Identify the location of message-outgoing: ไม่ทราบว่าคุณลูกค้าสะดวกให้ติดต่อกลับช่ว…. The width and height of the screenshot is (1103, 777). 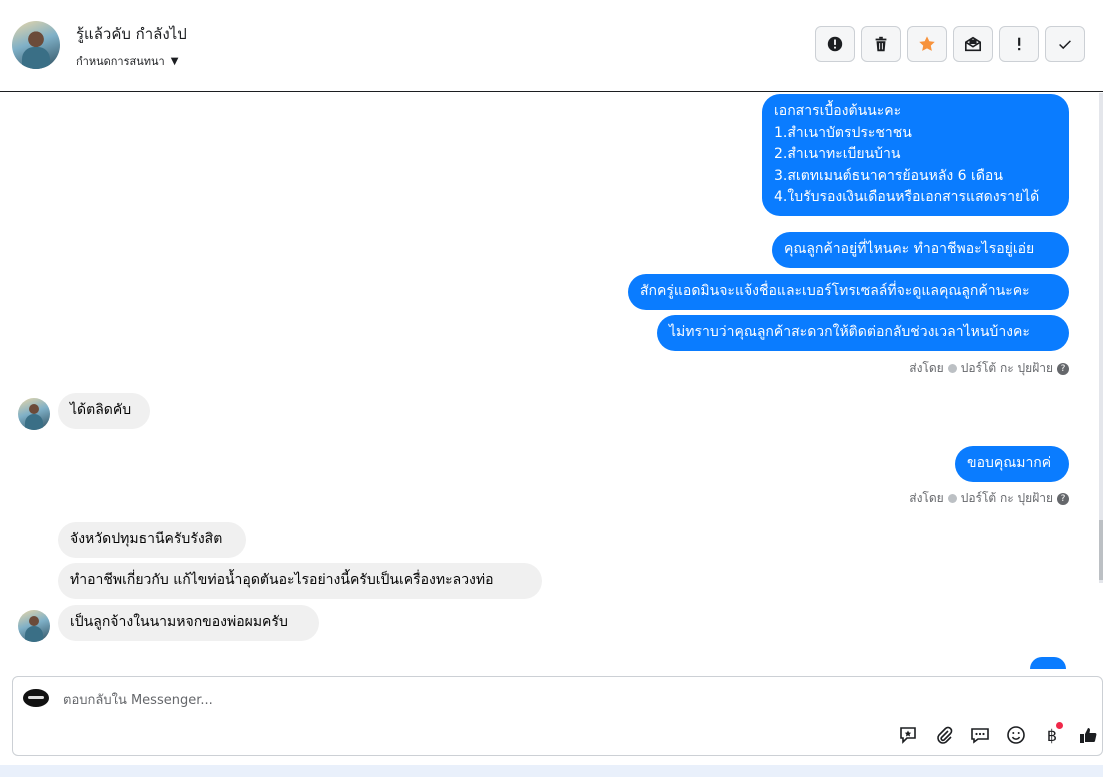
(863, 333).